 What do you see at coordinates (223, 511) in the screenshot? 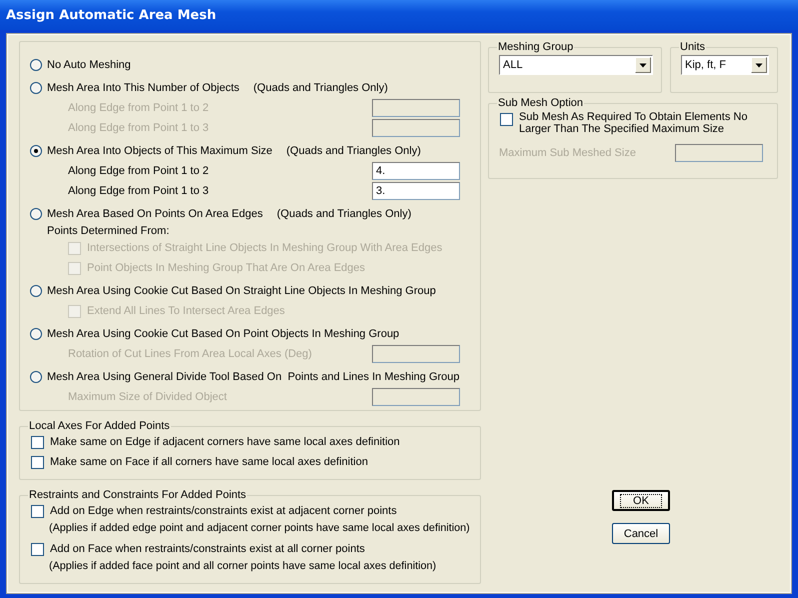
I see `checkbox-label: Add on Edge when restraints/constraints exist at adjacent corner points` at bounding box center [223, 511].